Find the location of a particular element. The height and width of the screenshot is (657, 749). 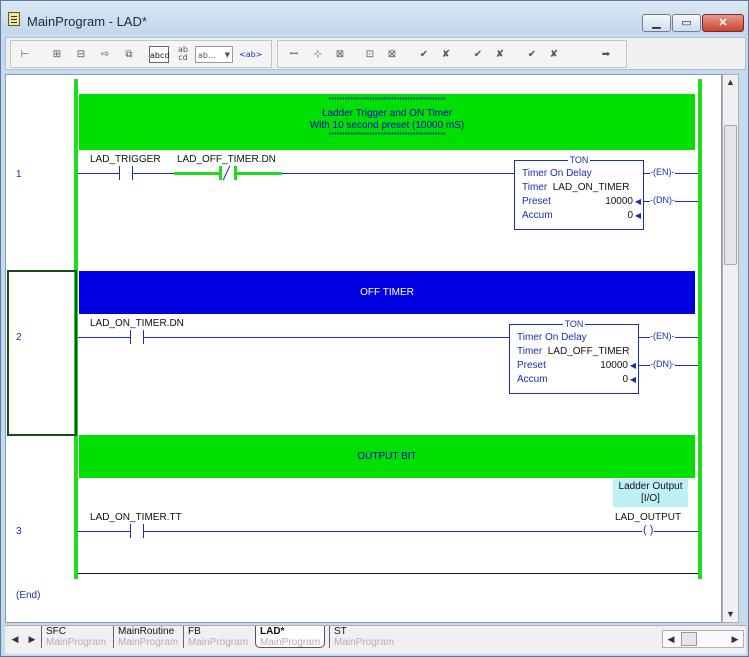

contact-tag: LAD_ON_TIMER.DN is located at coordinates (137, 323).